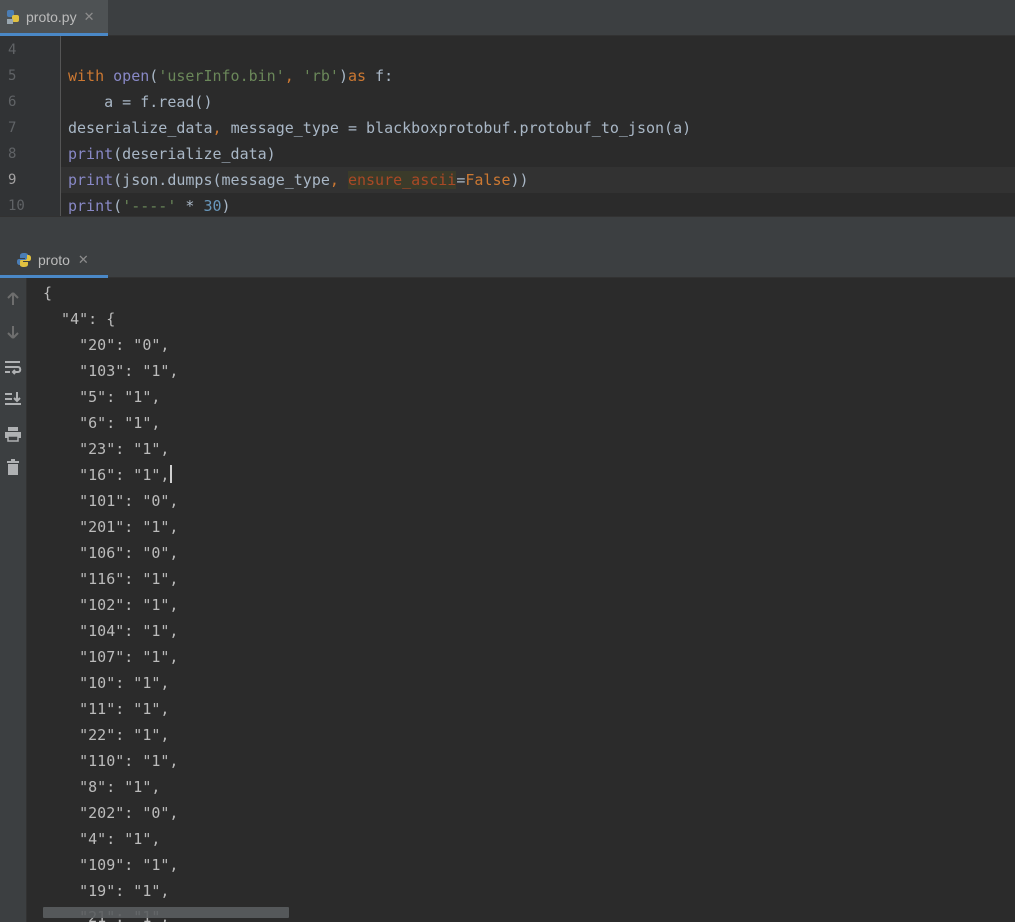 The width and height of the screenshot is (1015, 922). I want to click on code-token: with, so click(91, 76).